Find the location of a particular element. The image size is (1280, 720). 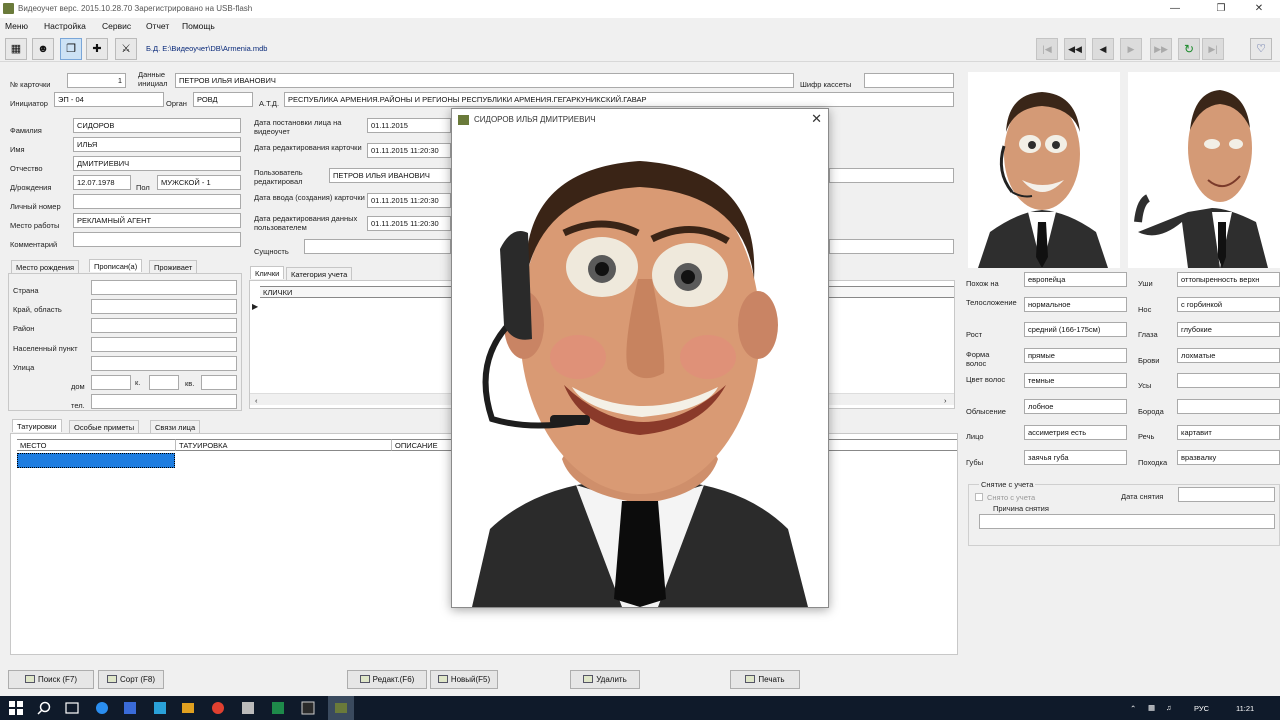

feature-value: европейца is located at coordinates (1075, 279).